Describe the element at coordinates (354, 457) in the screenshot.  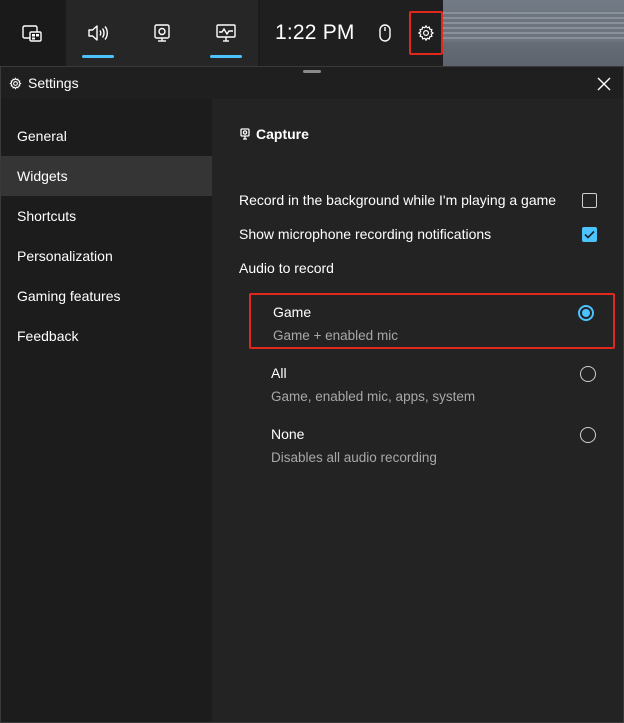
I see `audio-option-subtitle: Disables all audio recording` at that location.